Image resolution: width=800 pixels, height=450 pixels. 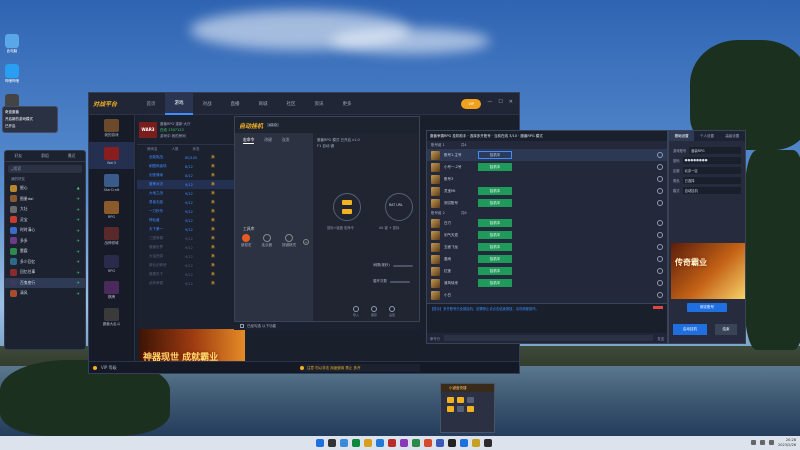 What do you see at coordinates (707, 307) in the screenshot?
I see `bind-account-button: 绑定账号` at bounding box center [707, 307].